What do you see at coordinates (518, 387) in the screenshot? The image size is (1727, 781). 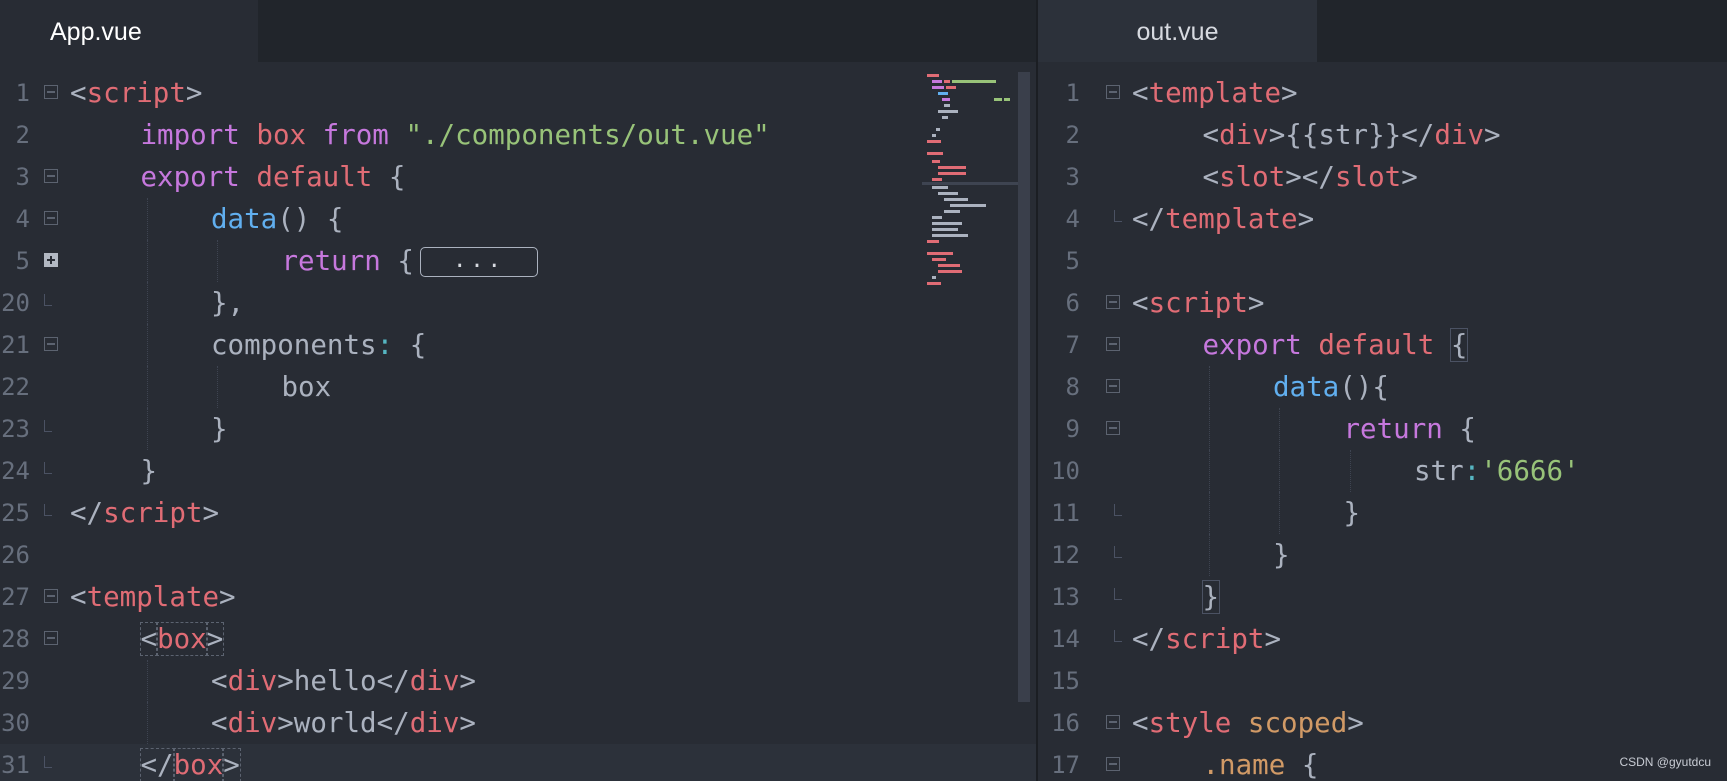 I see `code-line: 22 box` at bounding box center [518, 387].